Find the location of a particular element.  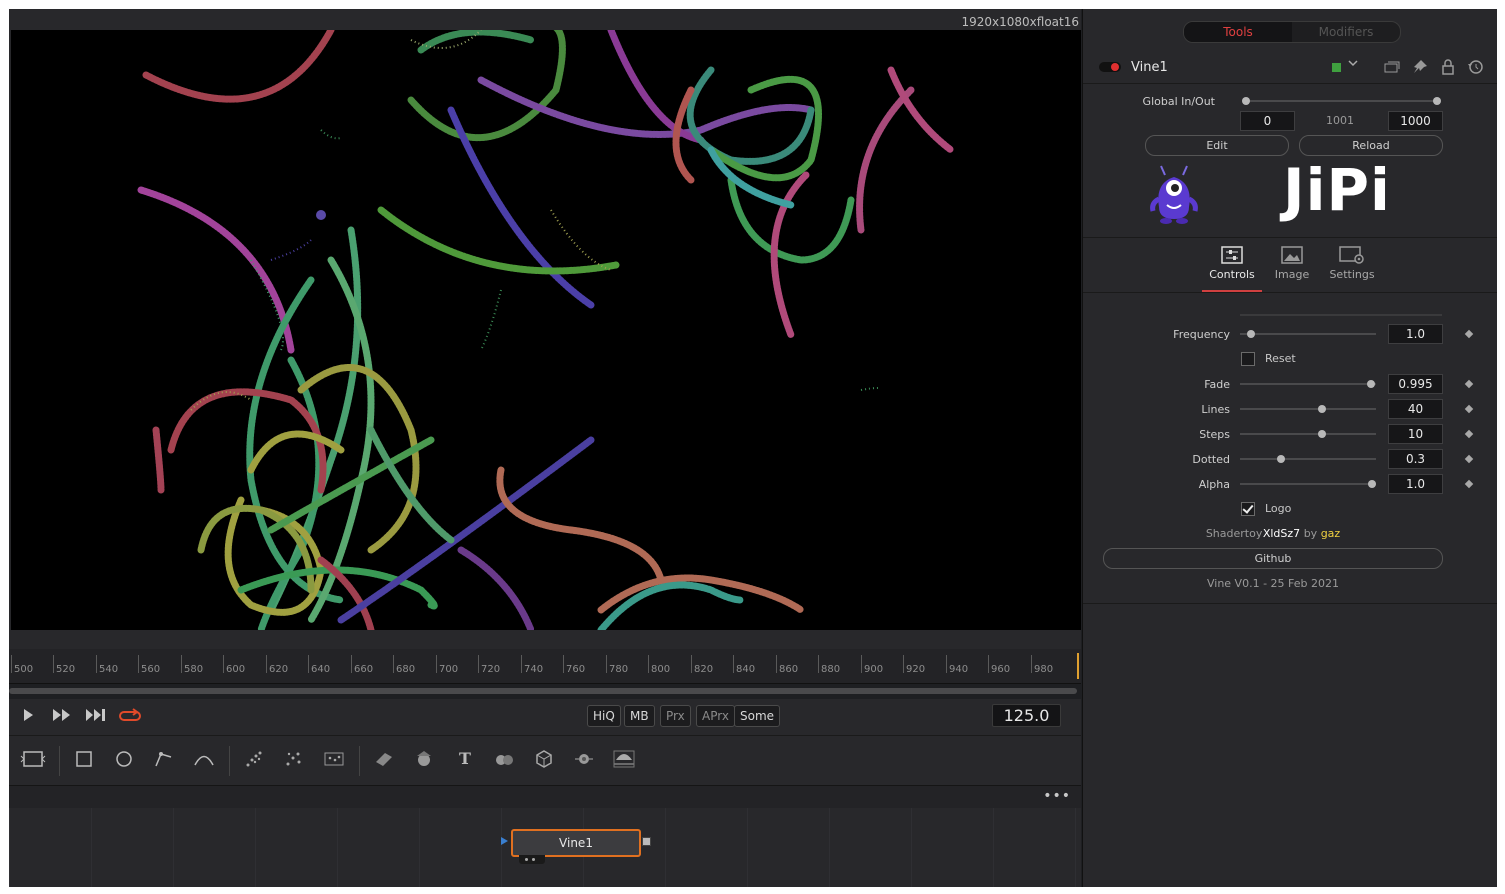

time-scrubber is located at coordinates (543, 691).